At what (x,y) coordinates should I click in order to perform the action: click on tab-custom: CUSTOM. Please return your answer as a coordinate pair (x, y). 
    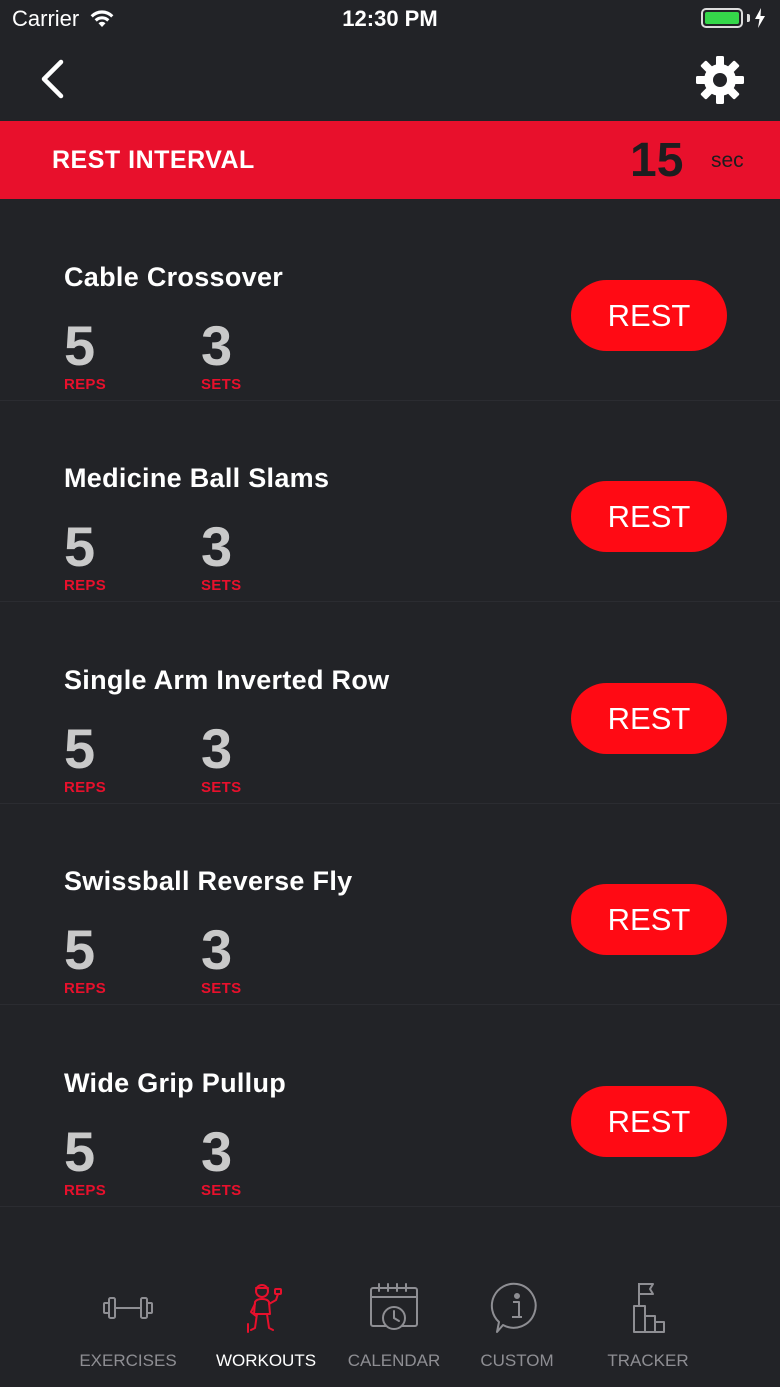
    Looking at the image, I should click on (517, 1324).